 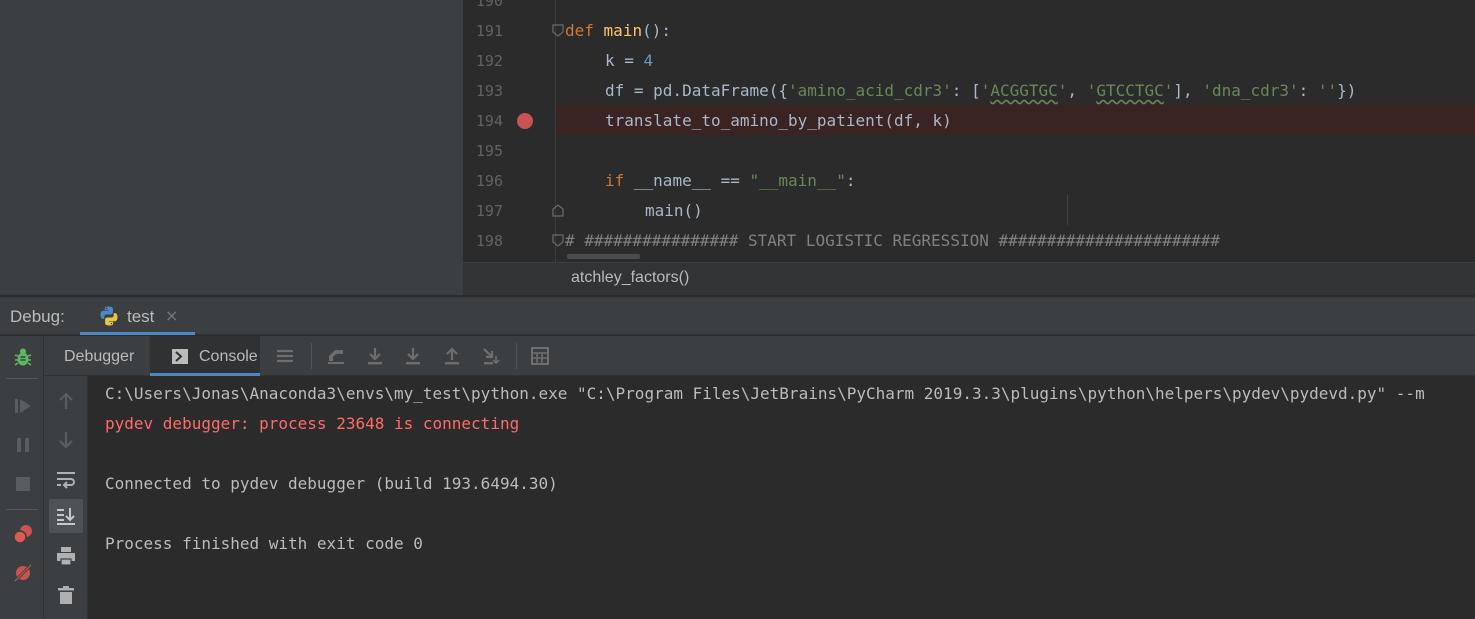 What do you see at coordinates (648, 60) in the screenshot?
I see `number-token: 4` at bounding box center [648, 60].